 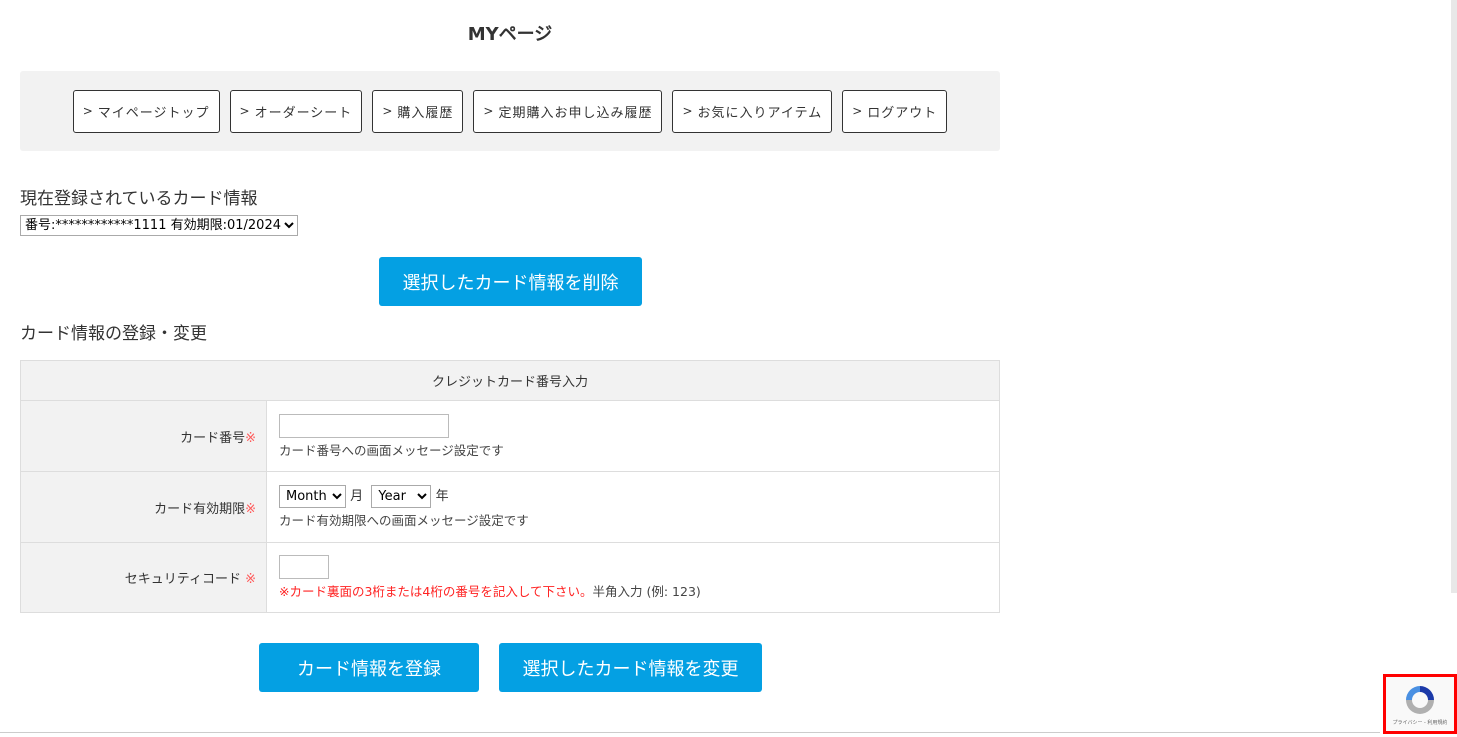 What do you see at coordinates (1420, 722) in the screenshot?
I see `recaptcha-links: プライバシー - 利用規約` at bounding box center [1420, 722].